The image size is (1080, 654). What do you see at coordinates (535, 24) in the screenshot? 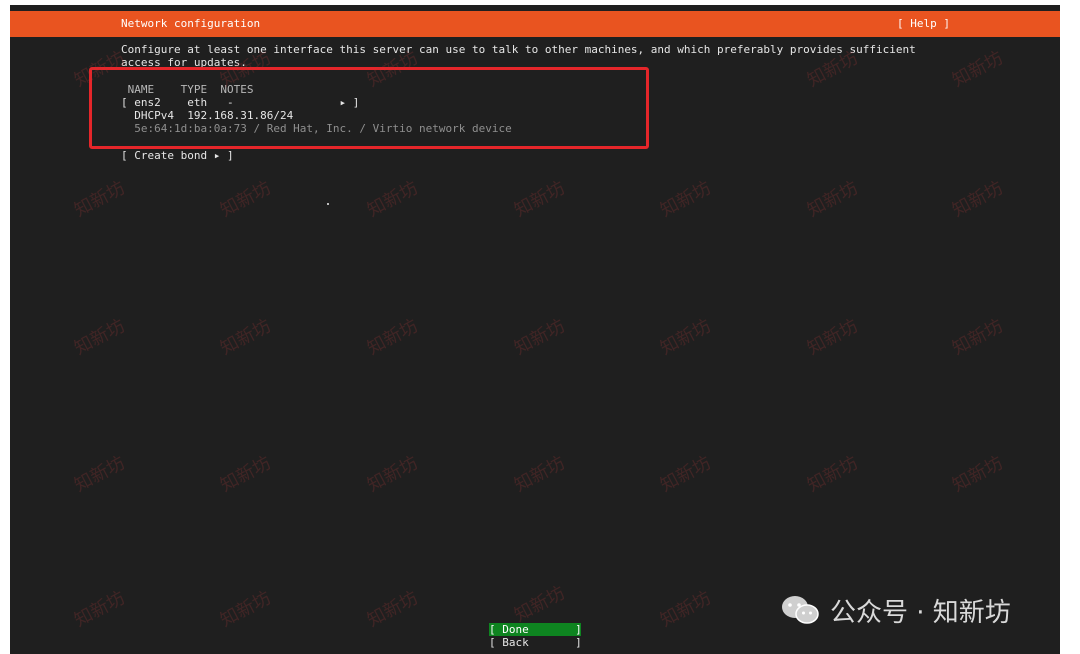
I see `header-bar: Network configuration [ Help ]` at bounding box center [535, 24].